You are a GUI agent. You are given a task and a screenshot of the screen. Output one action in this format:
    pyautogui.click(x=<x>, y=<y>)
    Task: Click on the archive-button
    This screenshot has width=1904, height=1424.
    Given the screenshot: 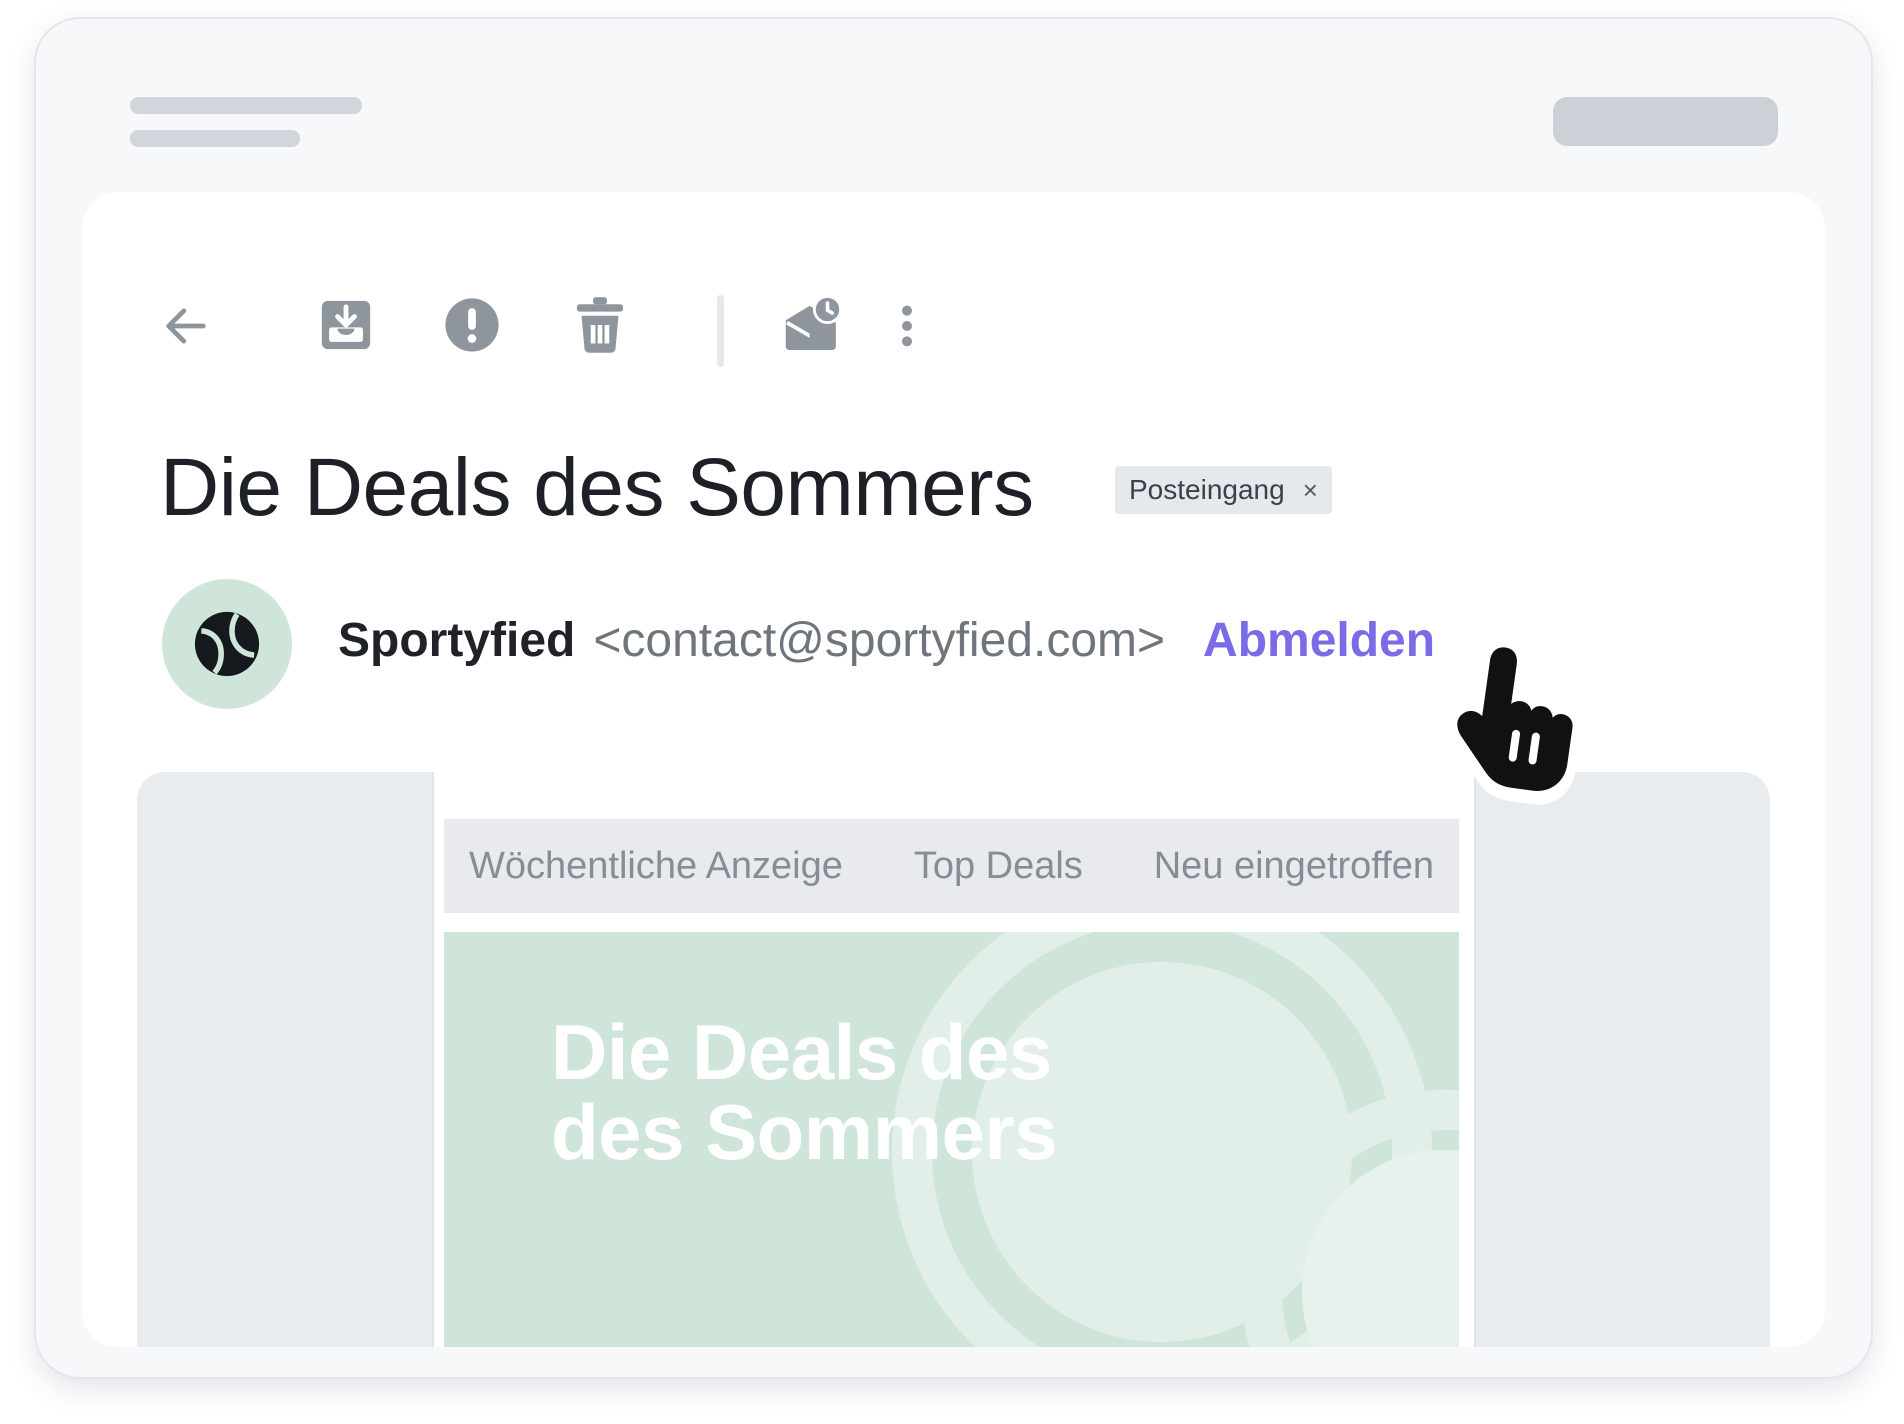 What is the action you would take?
    pyautogui.click(x=346, y=325)
    